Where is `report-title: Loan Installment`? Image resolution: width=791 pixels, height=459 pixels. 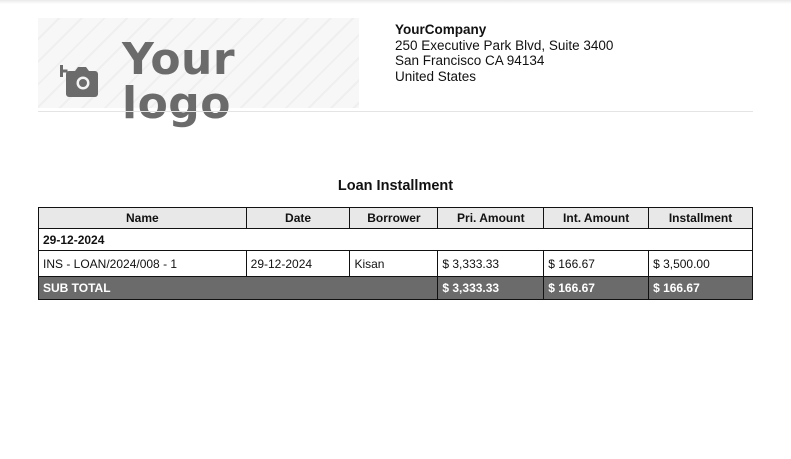
report-title: Loan Installment is located at coordinates (395, 186).